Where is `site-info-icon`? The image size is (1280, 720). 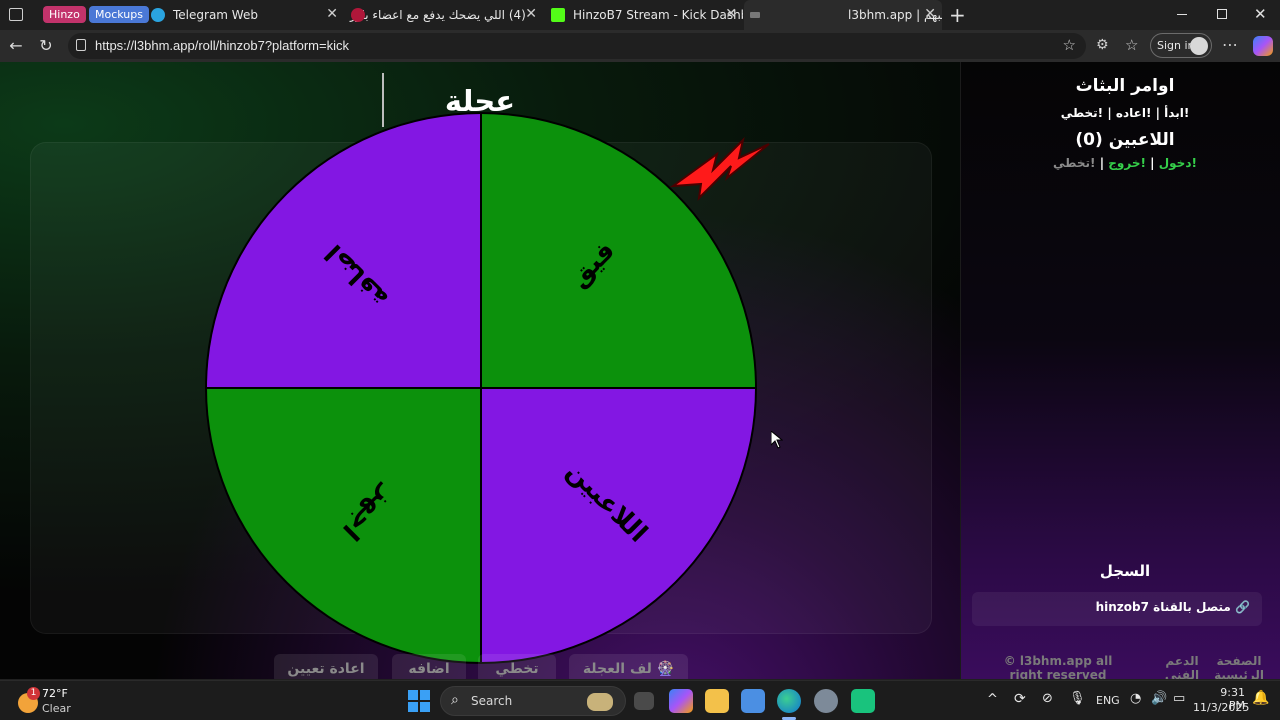
site-info-icon is located at coordinates (81, 45).